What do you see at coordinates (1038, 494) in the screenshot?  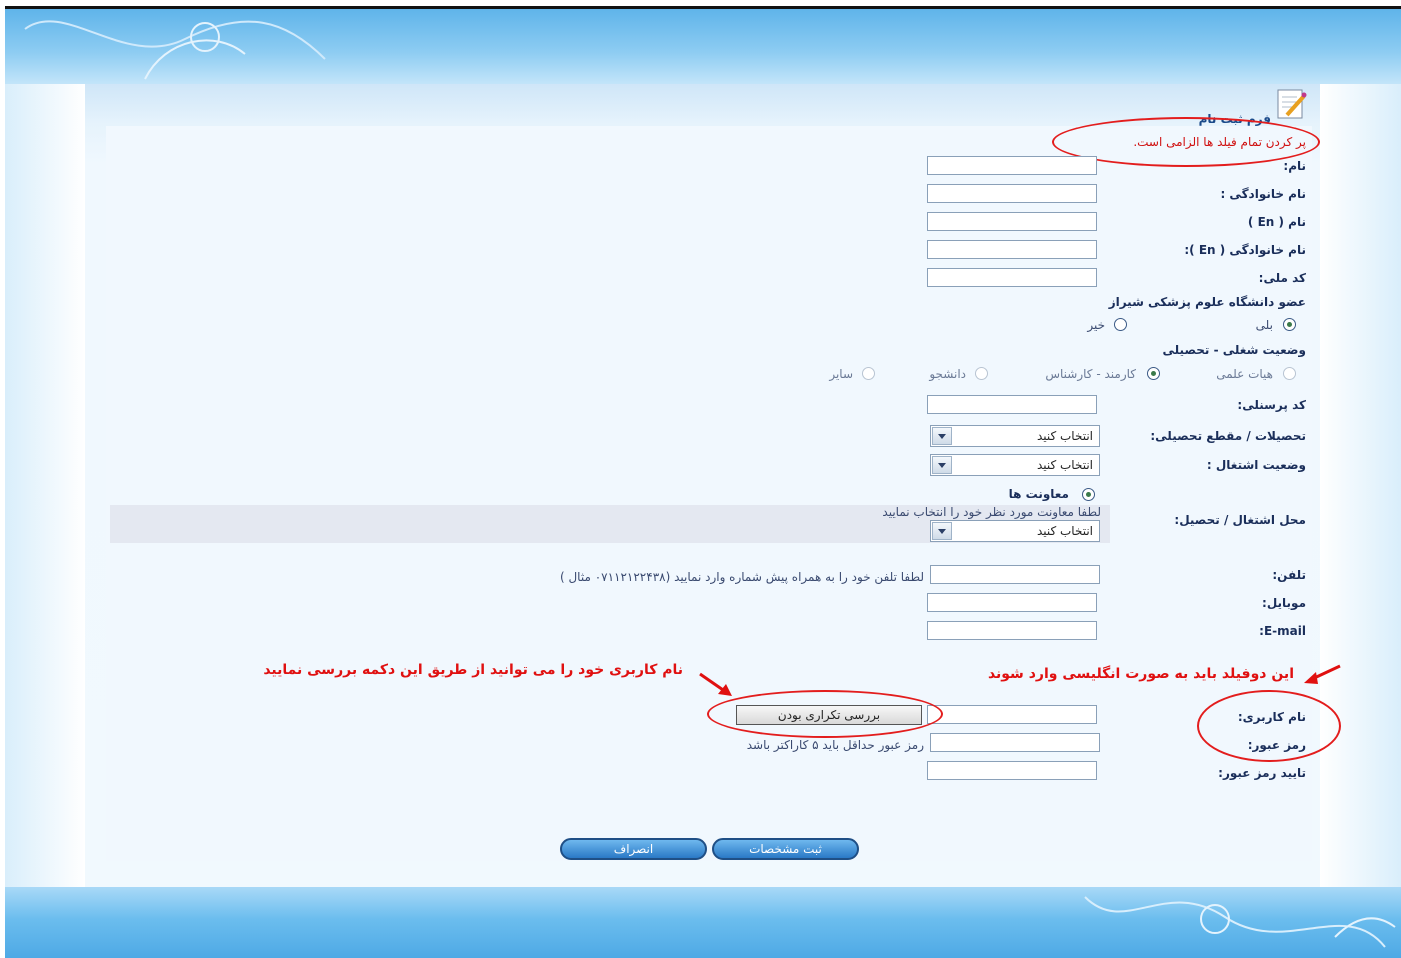 I see `deputies-label: معاونت ها` at bounding box center [1038, 494].